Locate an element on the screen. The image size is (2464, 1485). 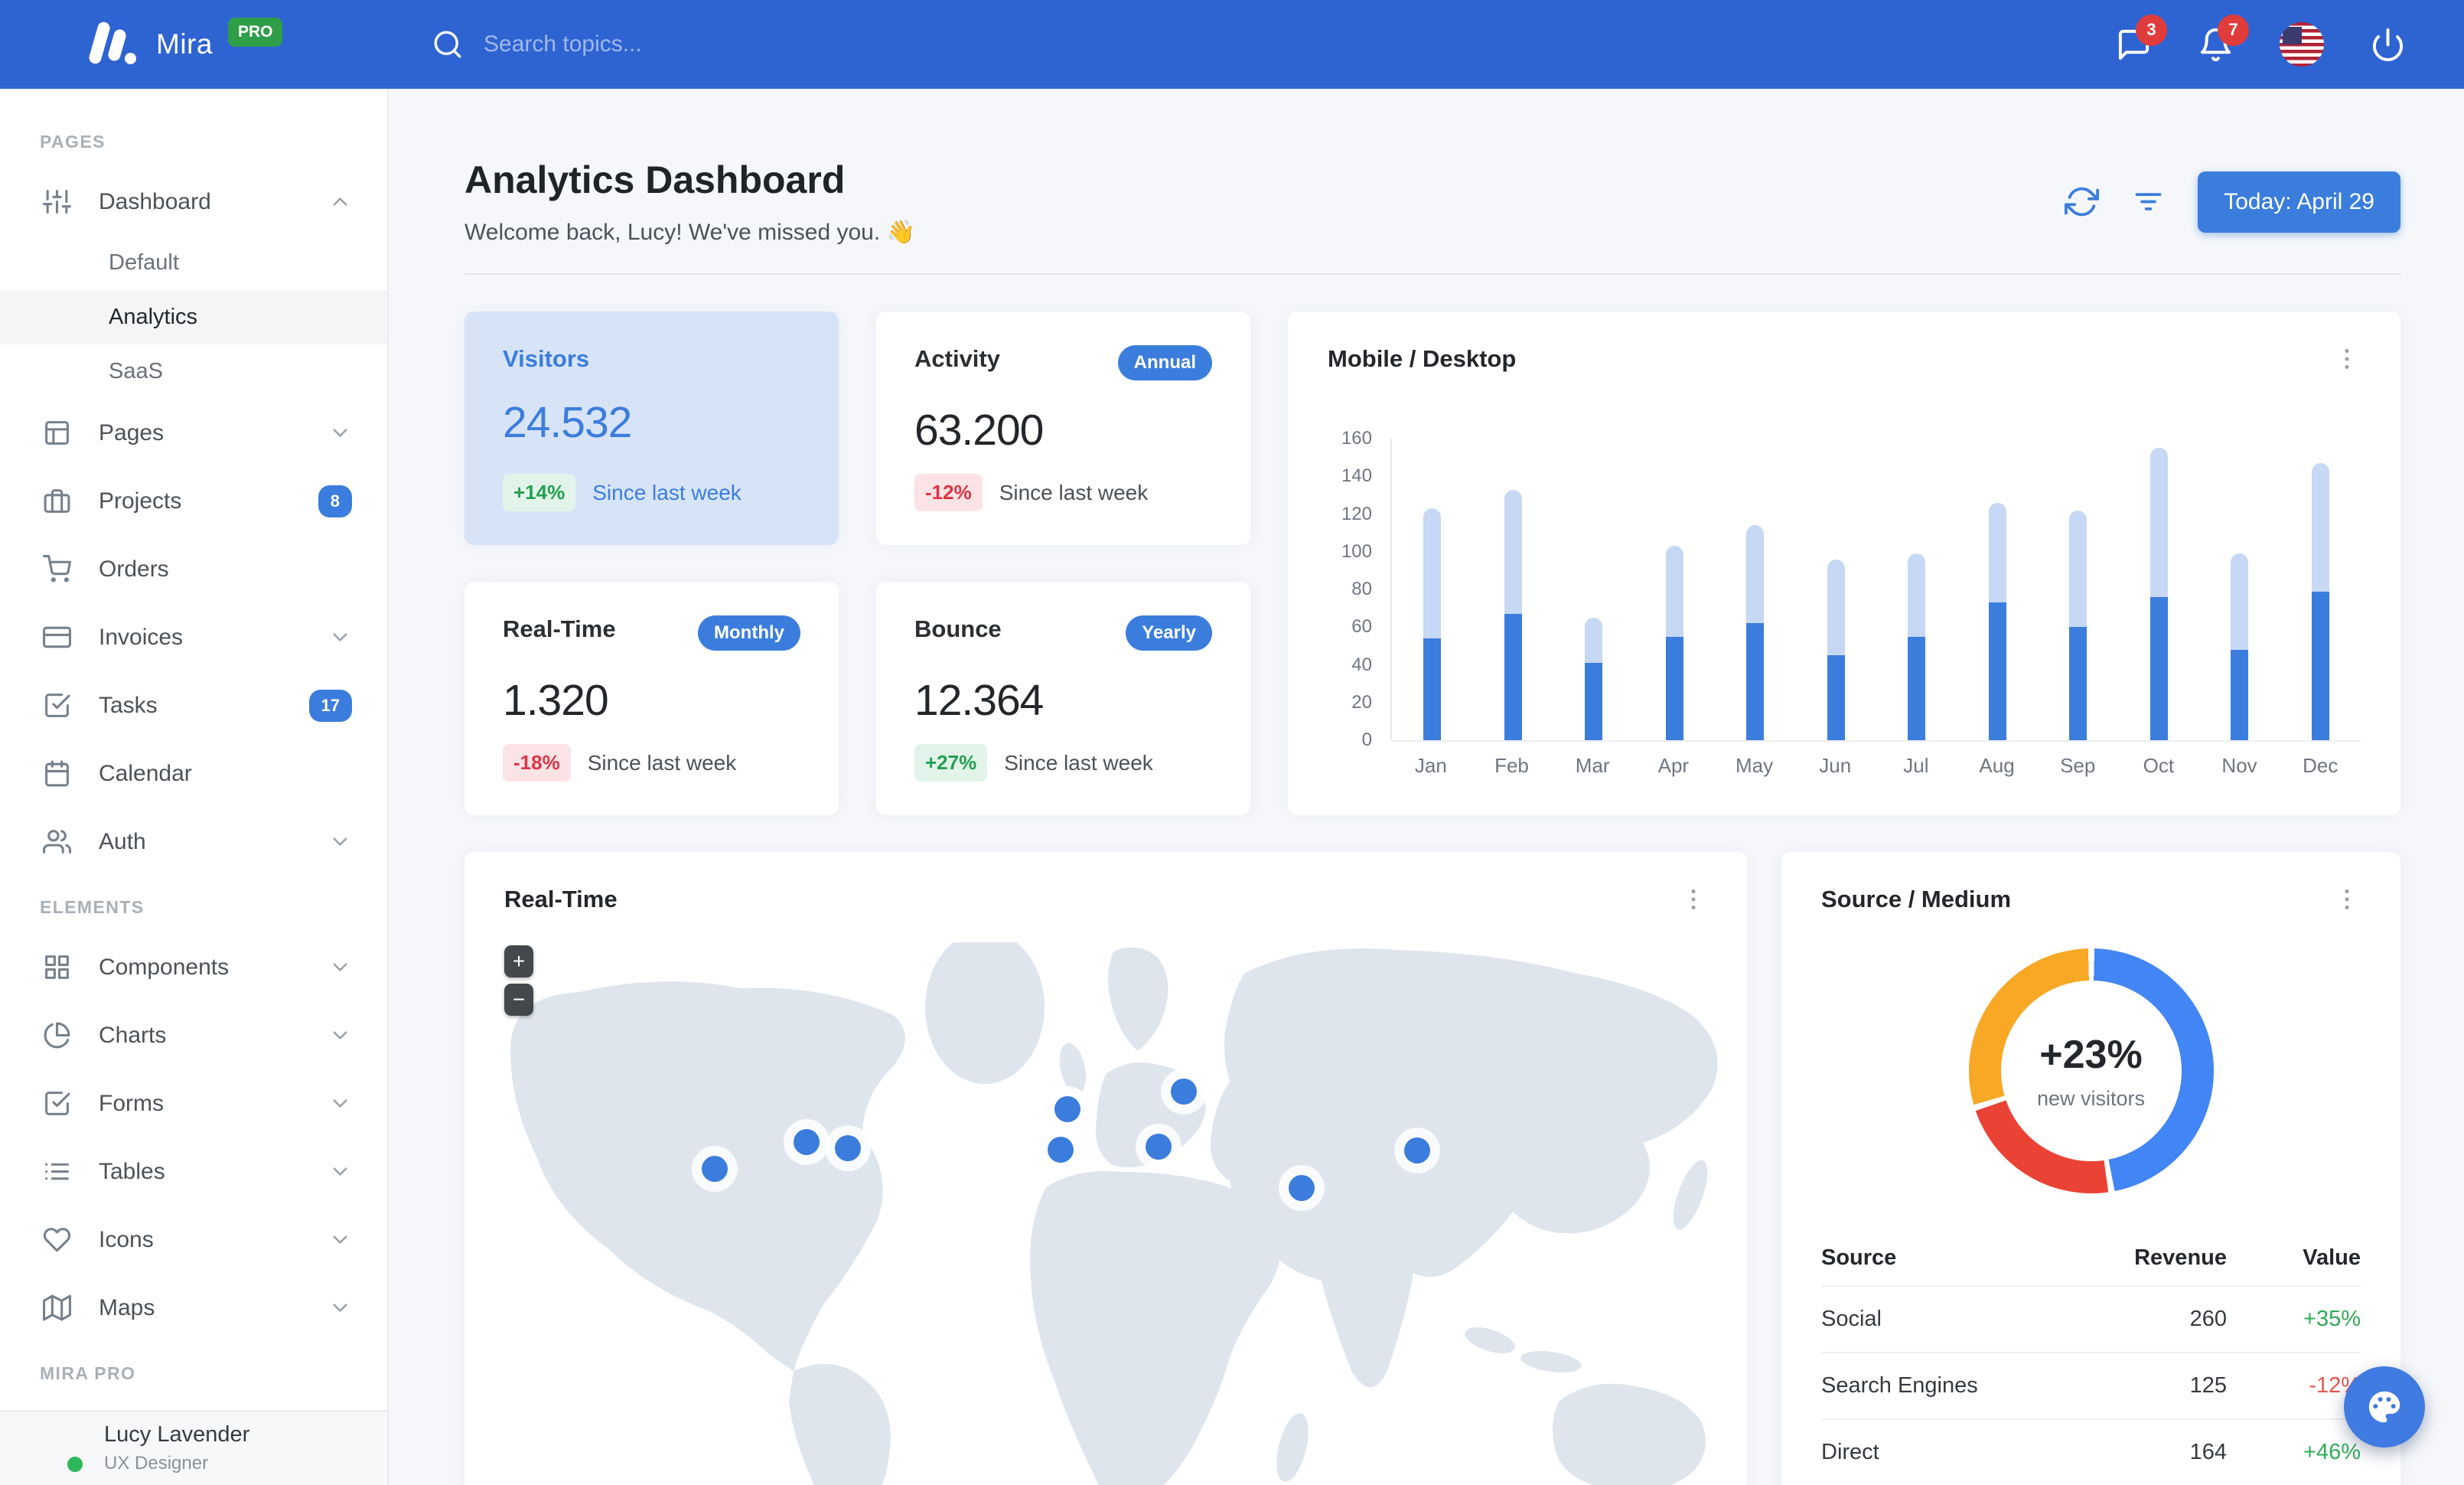
card-title: Source / Medium is located at coordinates (1916, 899).